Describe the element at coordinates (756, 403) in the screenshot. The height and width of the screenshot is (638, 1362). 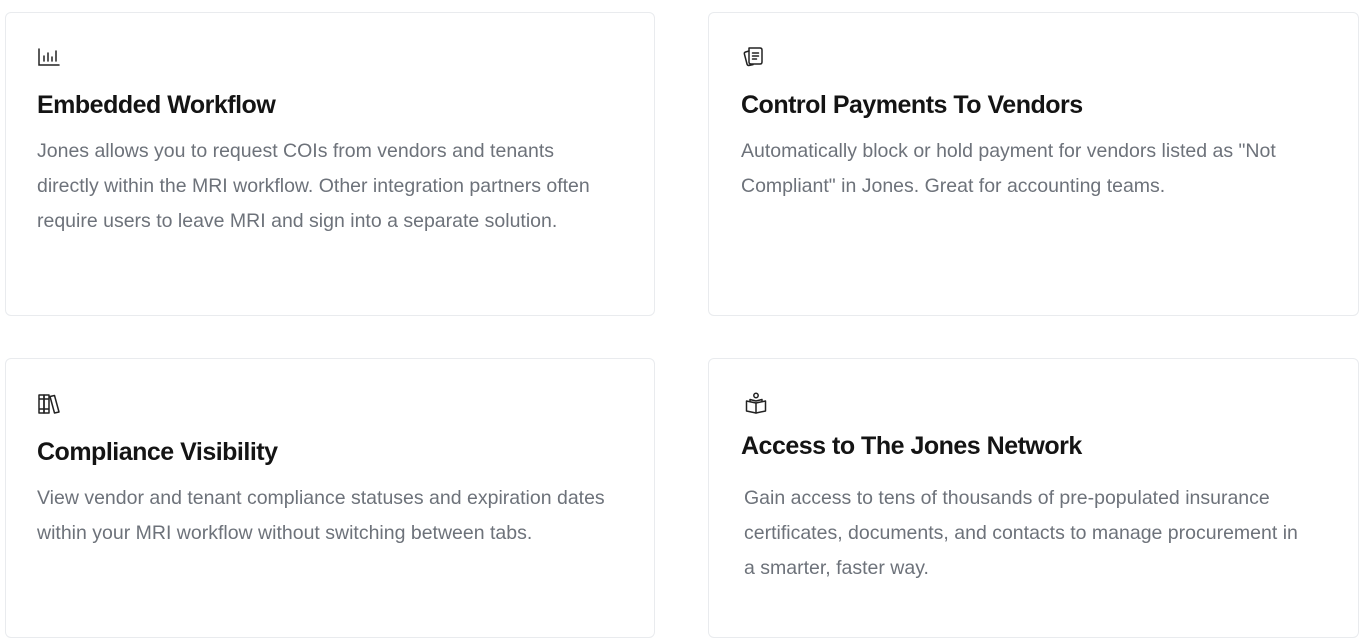
I see `book-reader-icon` at that location.